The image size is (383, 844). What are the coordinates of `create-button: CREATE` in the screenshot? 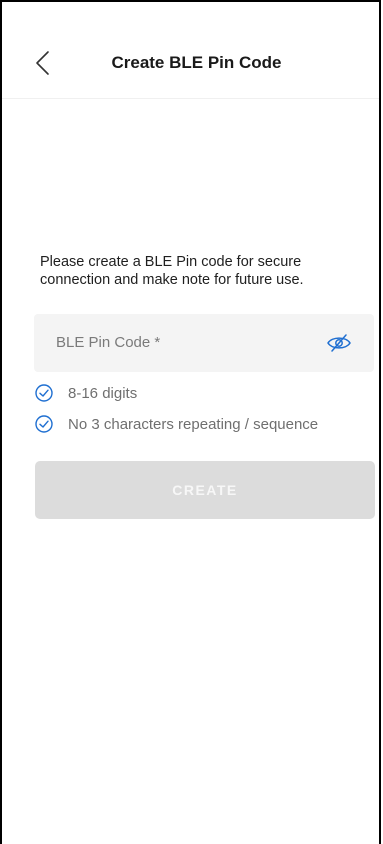 It's located at (205, 490).